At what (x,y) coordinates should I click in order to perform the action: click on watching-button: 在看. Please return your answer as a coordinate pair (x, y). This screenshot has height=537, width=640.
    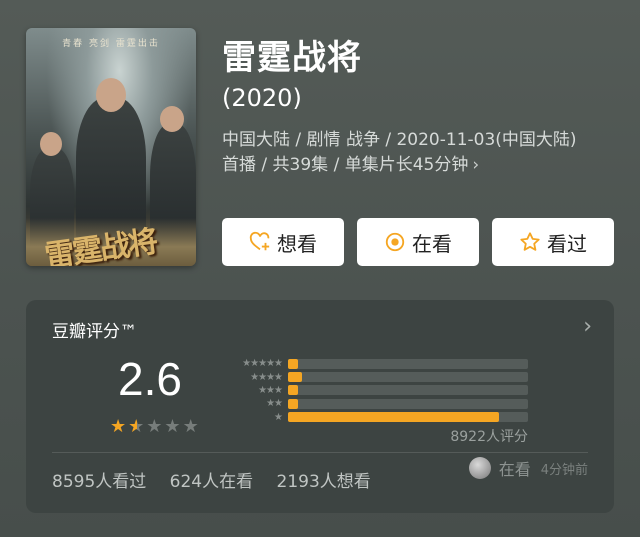
    Looking at the image, I should click on (418, 242).